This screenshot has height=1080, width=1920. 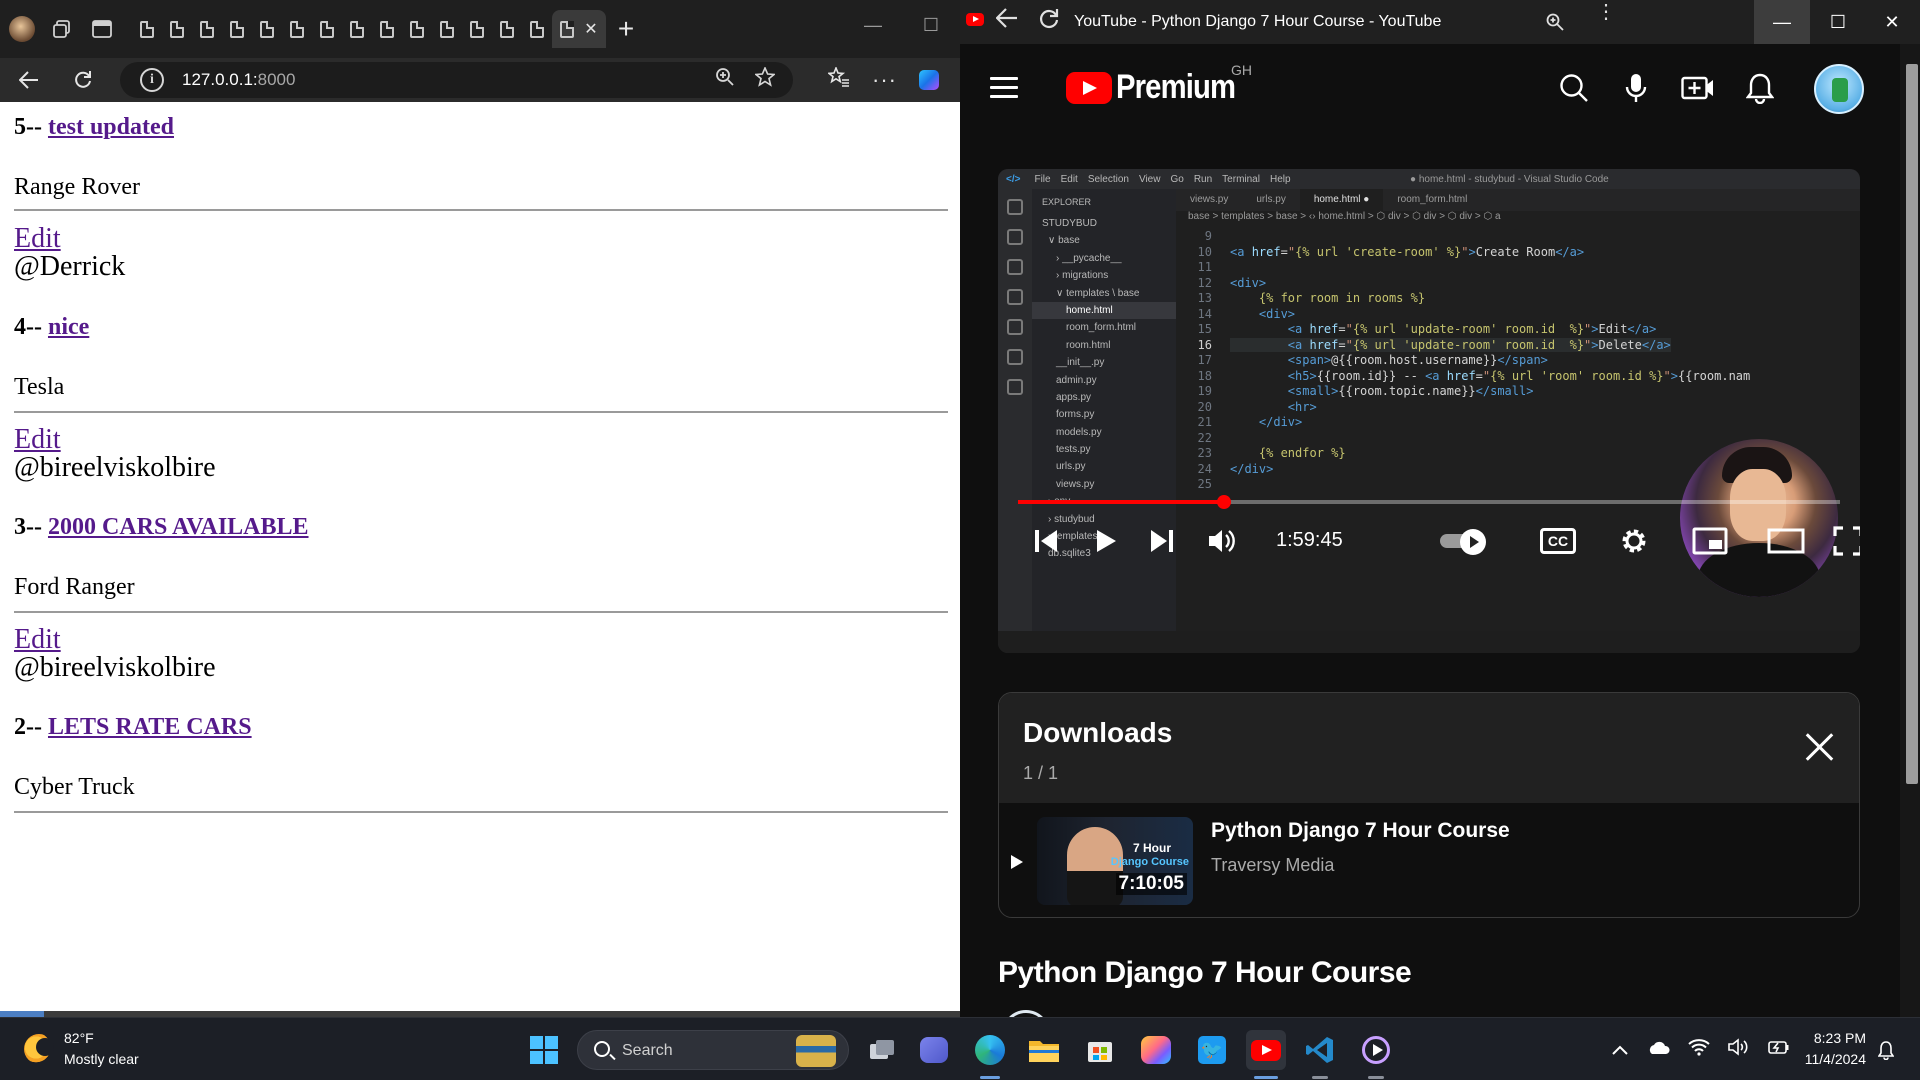 What do you see at coordinates (1892, 22) in the screenshot?
I see `close-window-icon: ✕` at bounding box center [1892, 22].